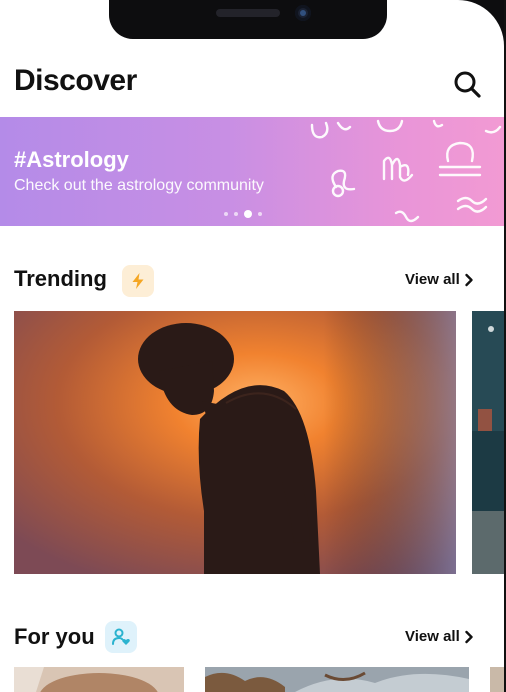 This screenshot has width=506, height=692. I want to click on person-heart-icon, so click(121, 636).